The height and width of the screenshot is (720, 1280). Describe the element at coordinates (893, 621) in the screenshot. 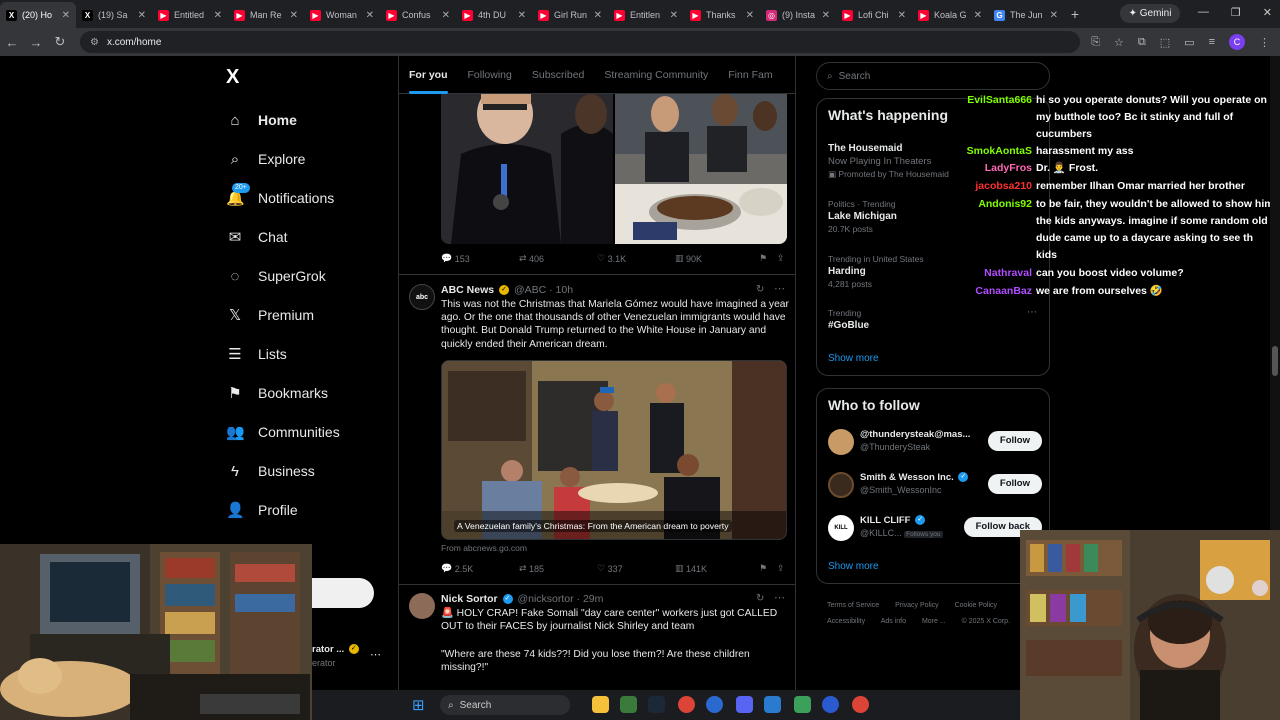

I see `footer-link: Ads info` at that location.